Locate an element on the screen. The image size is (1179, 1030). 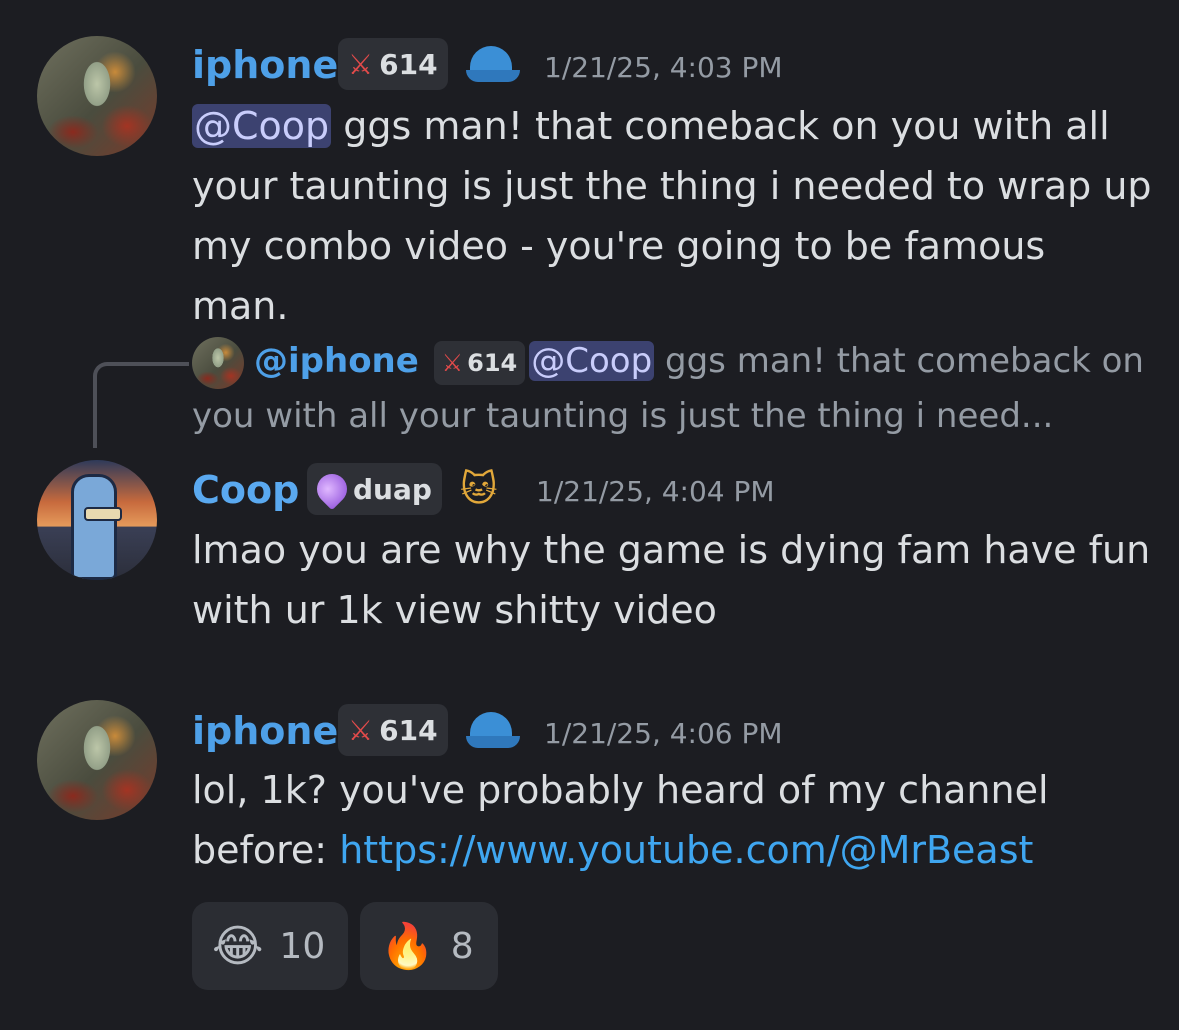
reaction-count: 8 is located at coordinates (462, 946).